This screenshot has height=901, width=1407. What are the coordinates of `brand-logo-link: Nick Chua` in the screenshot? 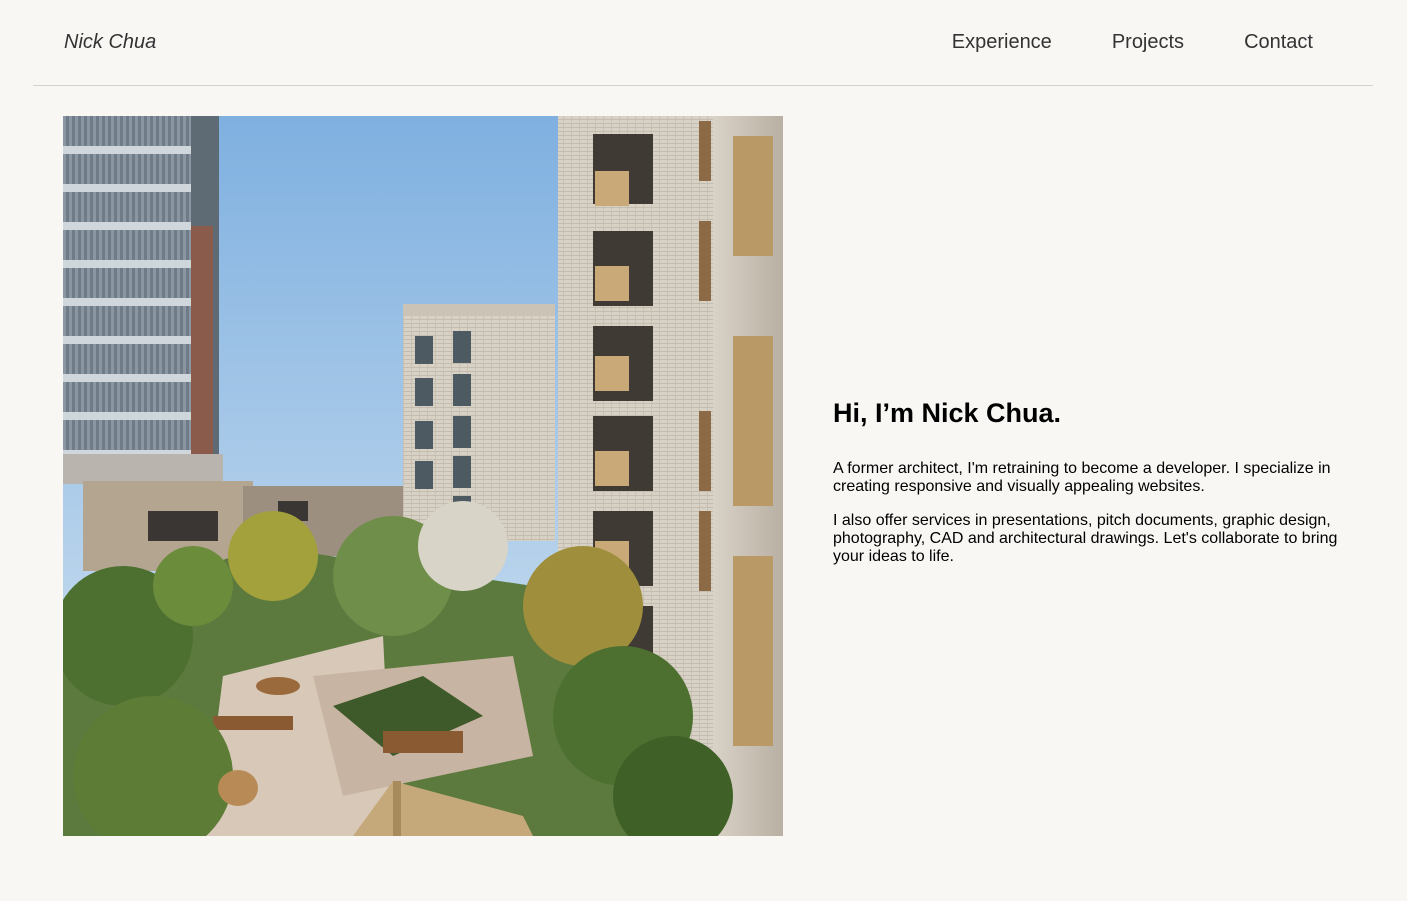 It's located at (110, 42).